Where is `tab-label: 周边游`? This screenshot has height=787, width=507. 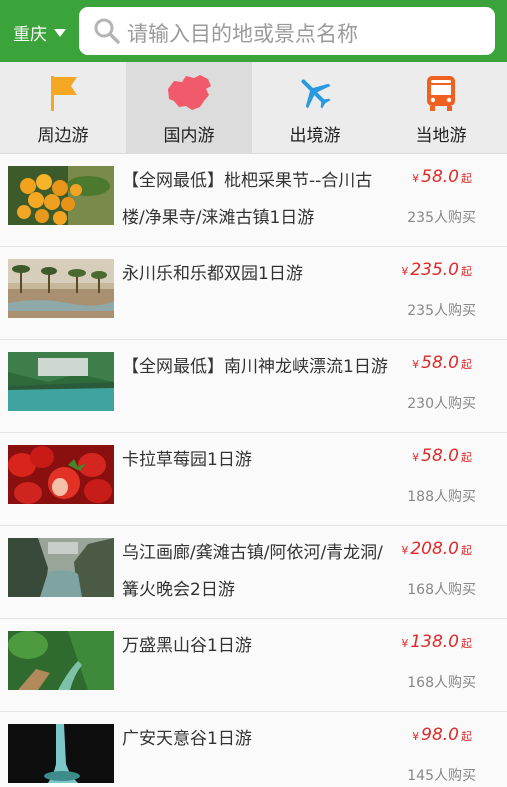 tab-label: 周边游 is located at coordinates (63, 136).